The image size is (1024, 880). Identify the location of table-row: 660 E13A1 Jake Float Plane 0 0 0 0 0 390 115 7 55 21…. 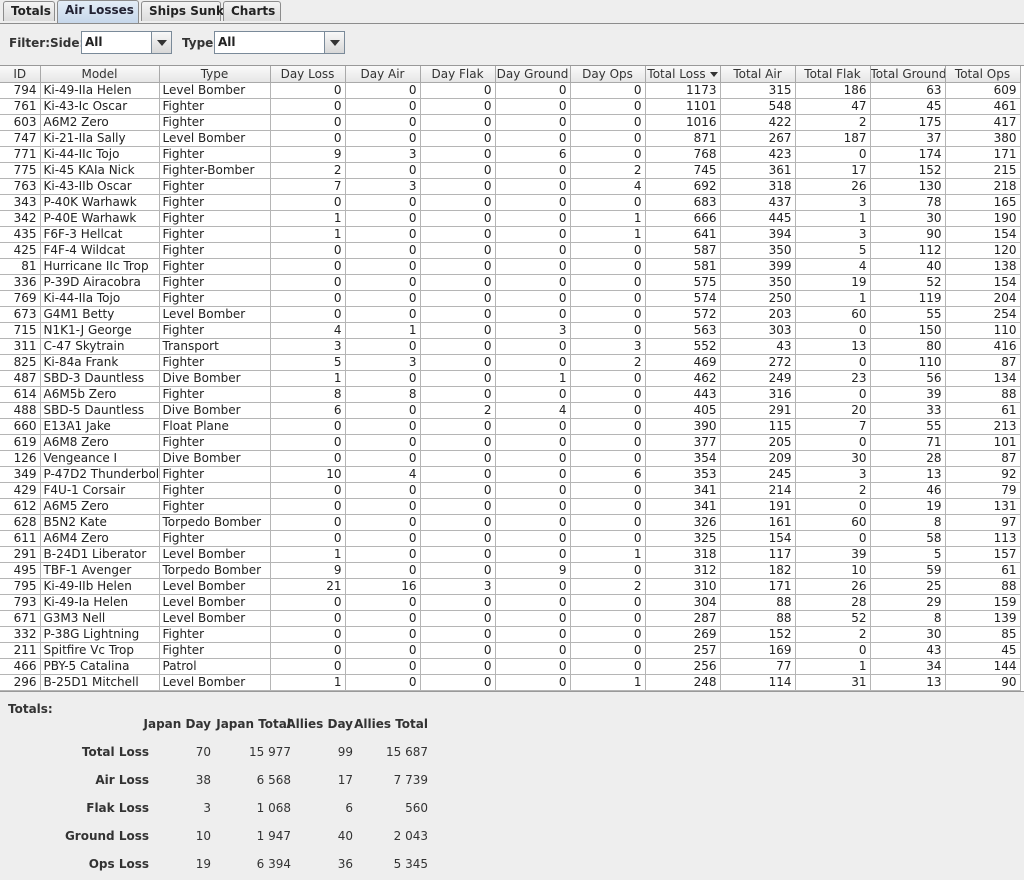
(510, 426).